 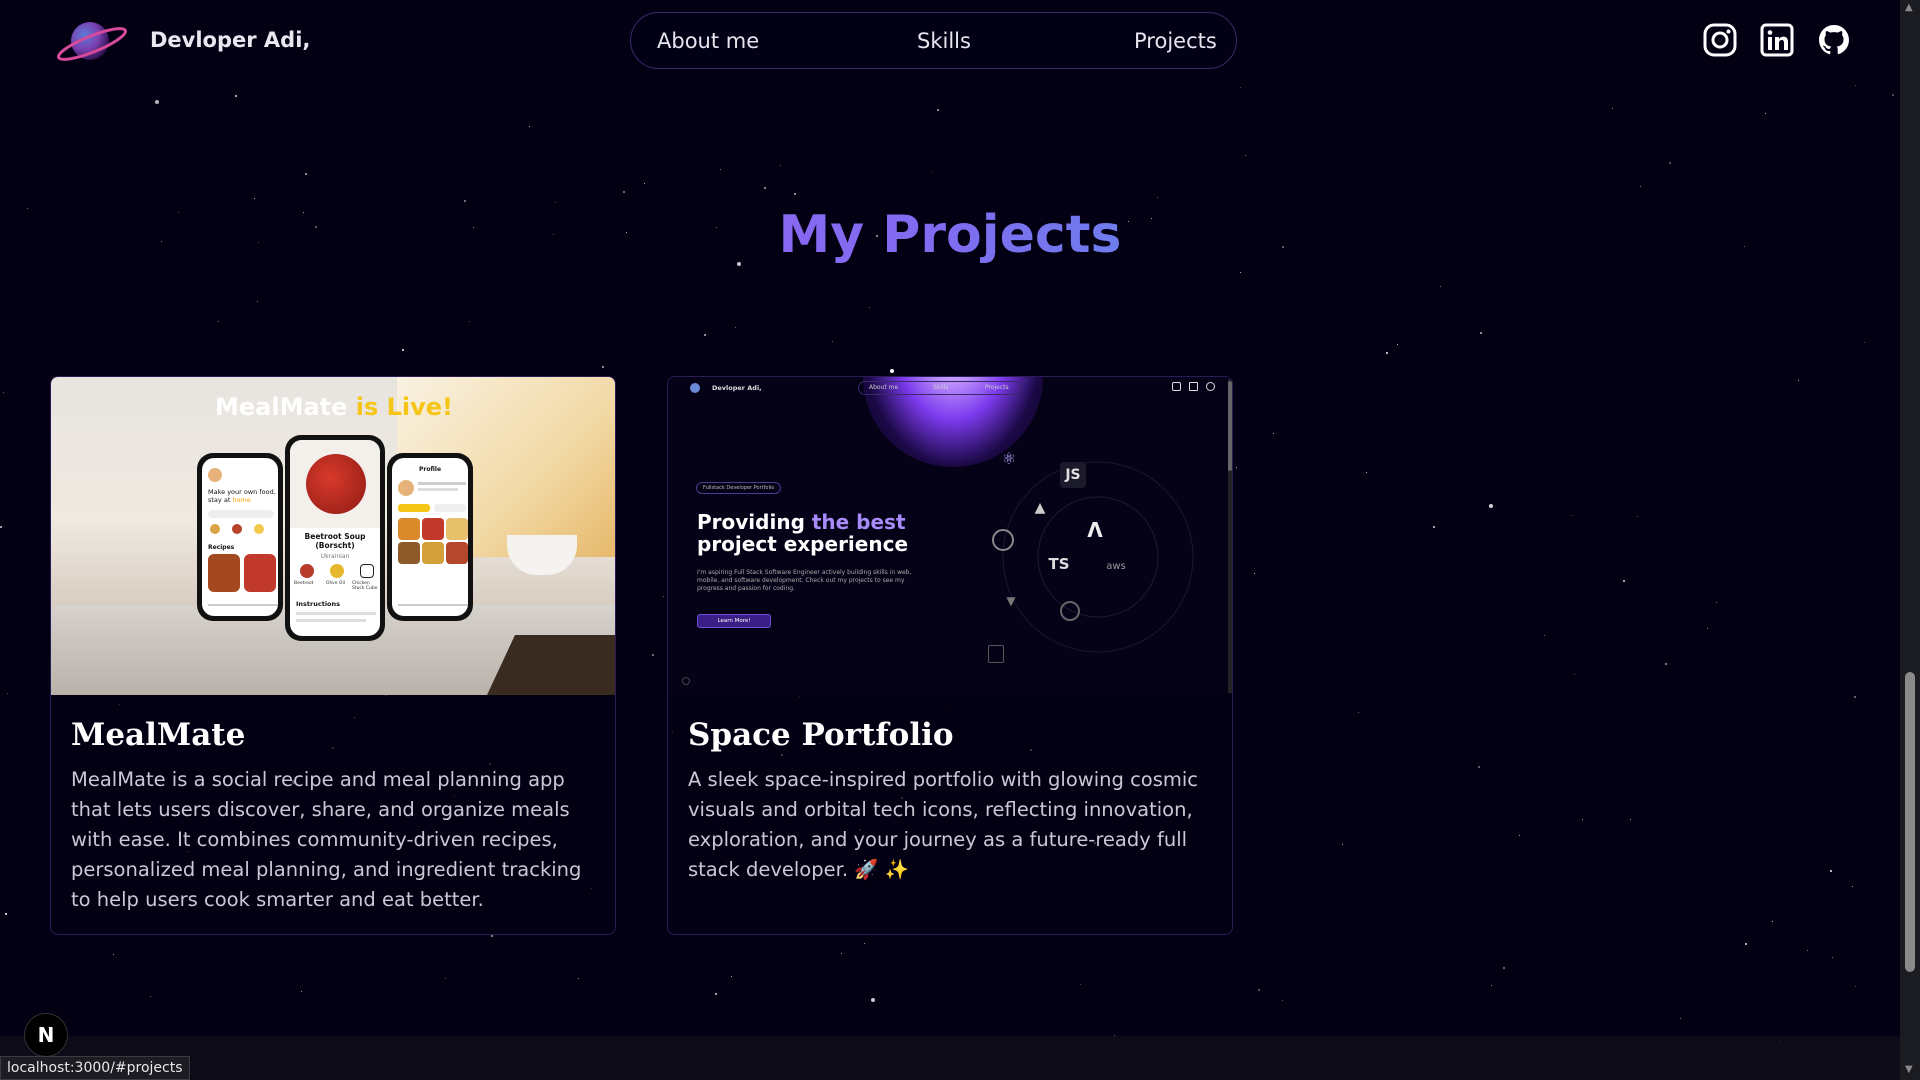 I want to click on planet-logo-icon, so click(x=92, y=41).